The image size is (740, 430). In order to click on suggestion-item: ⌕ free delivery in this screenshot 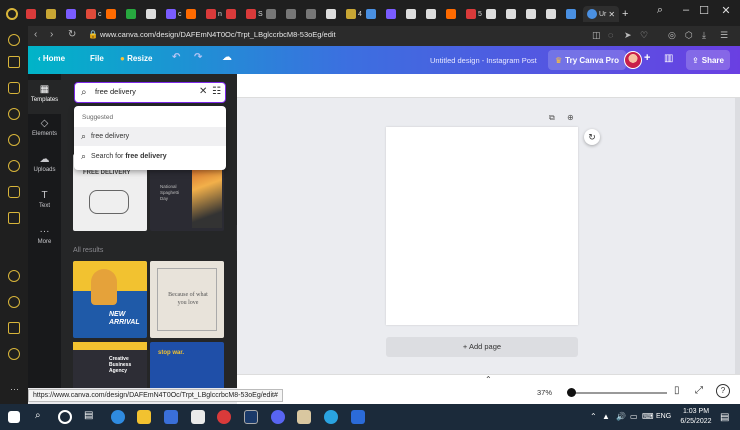, I will do `click(150, 136)`.